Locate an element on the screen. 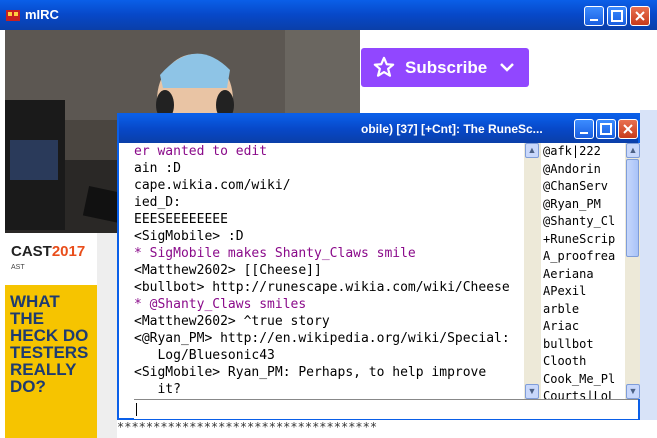  chevron-down-icon is located at coordinates (507, 67).